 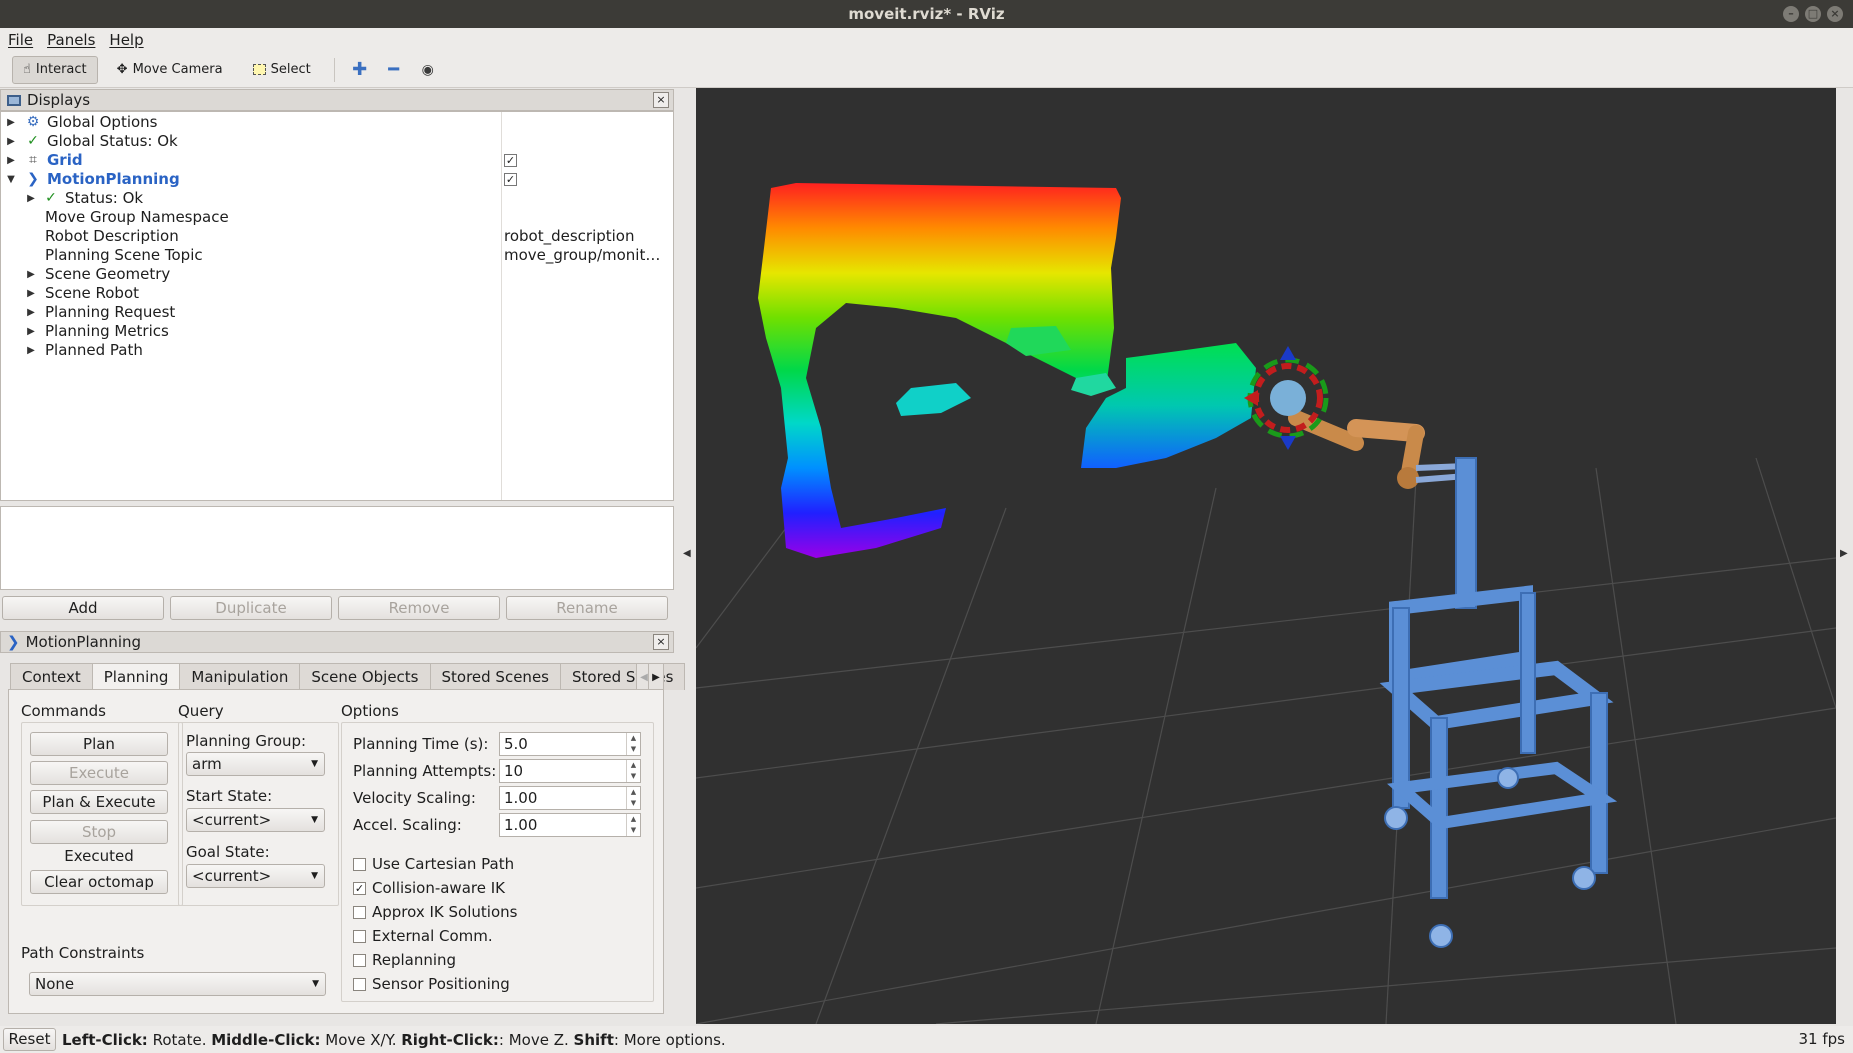 What do you see at coordinates (337, 312) in the screenshot?
I see `tree-row-planning-request: ▶ Planning Request` at bounding box center [337, 312].